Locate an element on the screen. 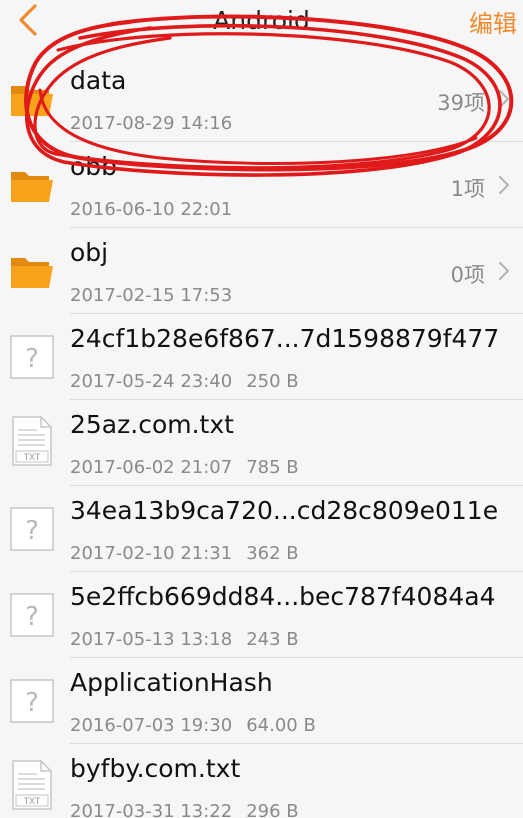  file-name: ApplicationHash is located at coordinates (171, 682).